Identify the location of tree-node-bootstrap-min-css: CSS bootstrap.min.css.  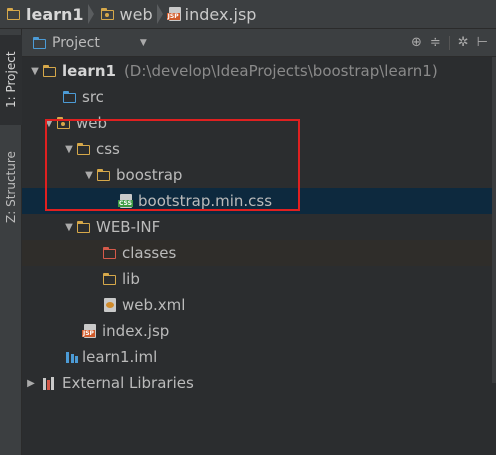
(259, 201).